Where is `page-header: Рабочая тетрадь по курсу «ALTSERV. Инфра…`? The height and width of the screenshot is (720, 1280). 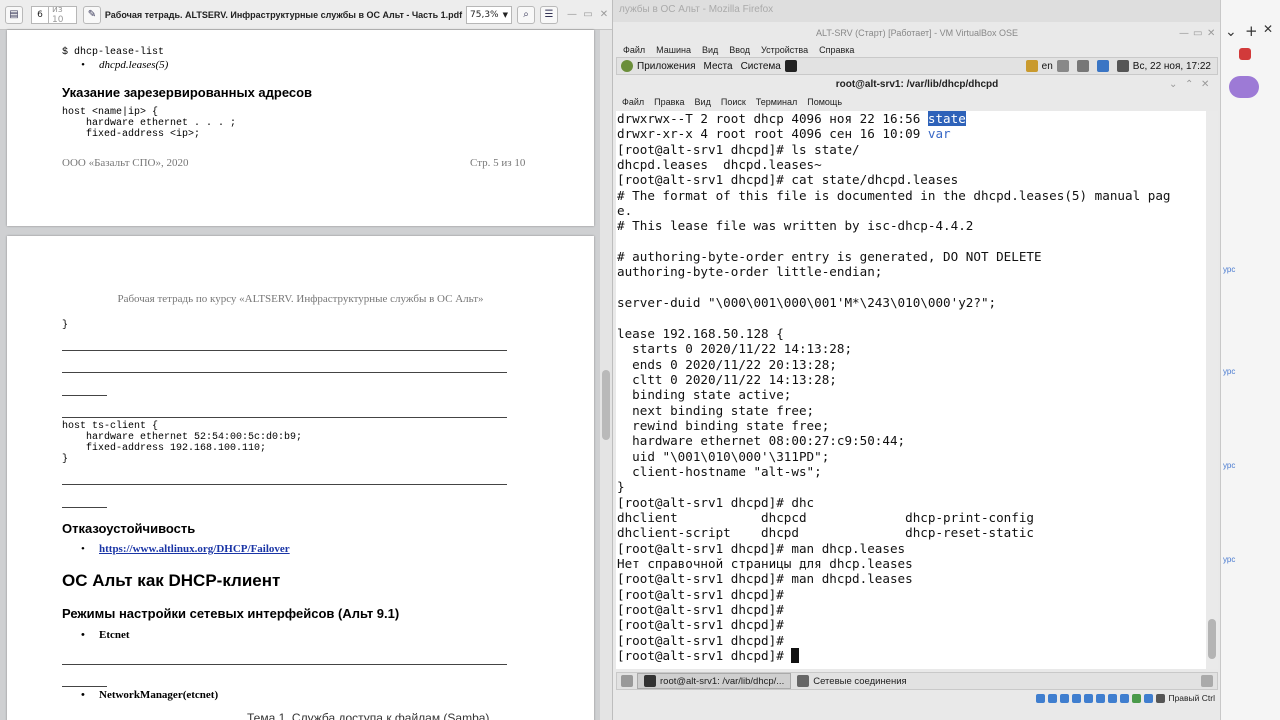
page-header: Рабочая тетрадь по курсу «ALTSERV. Инфра… is located at coordinates (300, 299).